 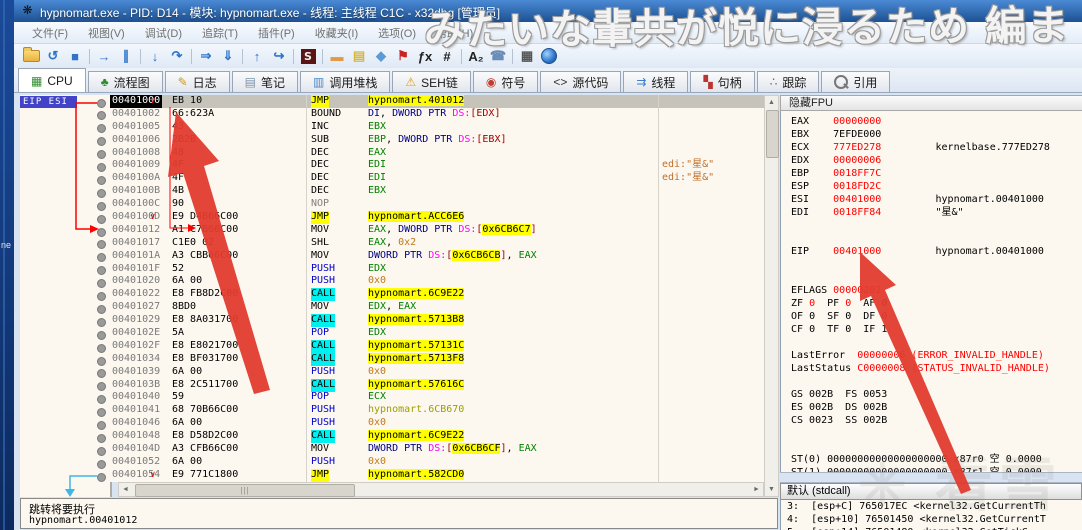 I want to click on tab-cpu: ▦ CPU, so click(x=52, y=80).